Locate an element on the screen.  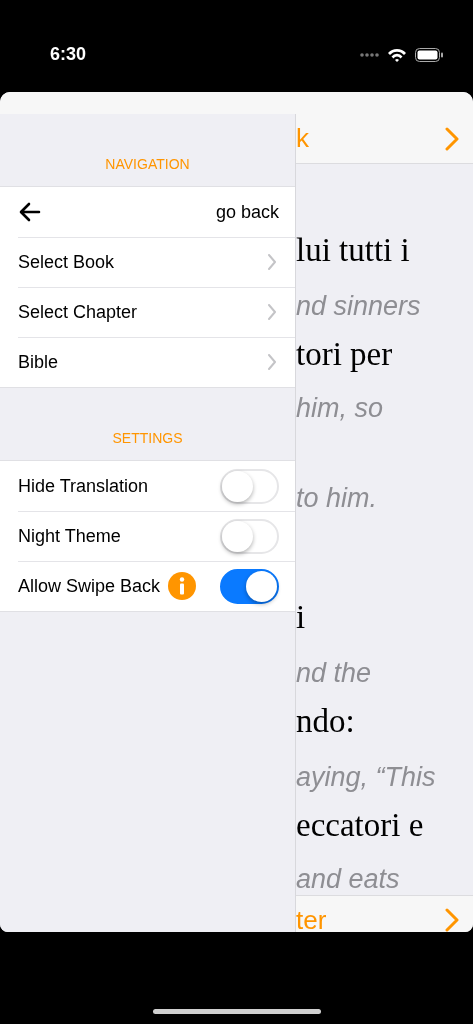
row-label: Select Book is located at coordinates (66, 262).